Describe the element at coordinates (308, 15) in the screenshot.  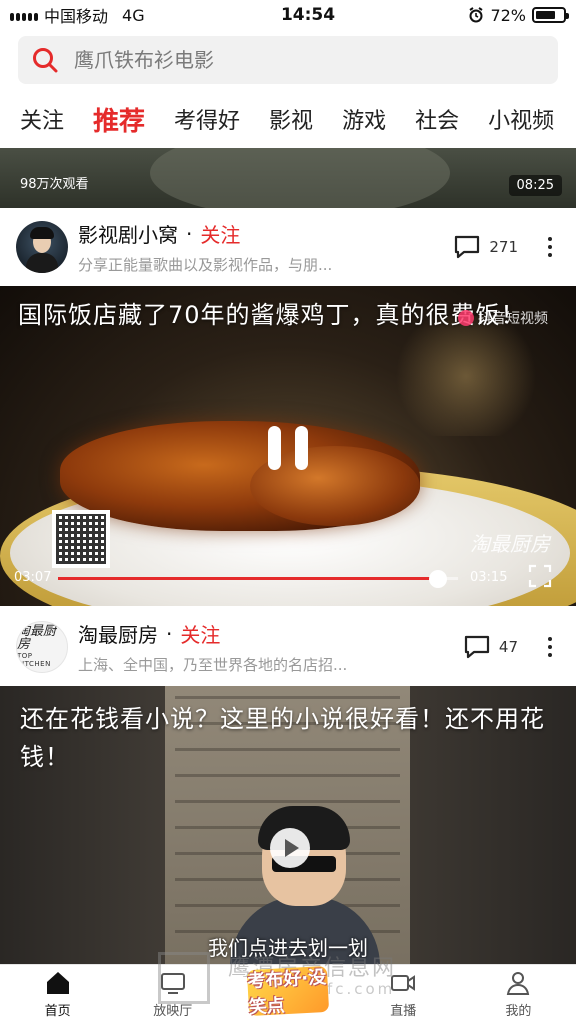
I see `status-time: 14:54` at that location.